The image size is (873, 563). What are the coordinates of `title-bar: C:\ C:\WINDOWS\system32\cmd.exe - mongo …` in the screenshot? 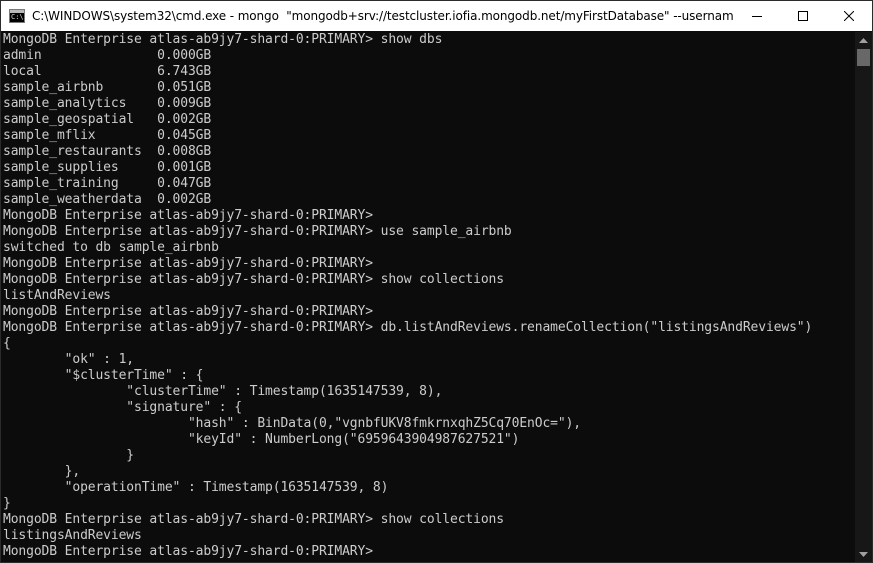 It's located at (436, 16).